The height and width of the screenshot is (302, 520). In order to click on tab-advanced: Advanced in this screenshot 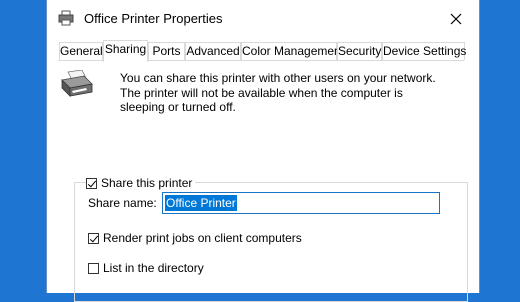, I will do `click(213, 51)`.